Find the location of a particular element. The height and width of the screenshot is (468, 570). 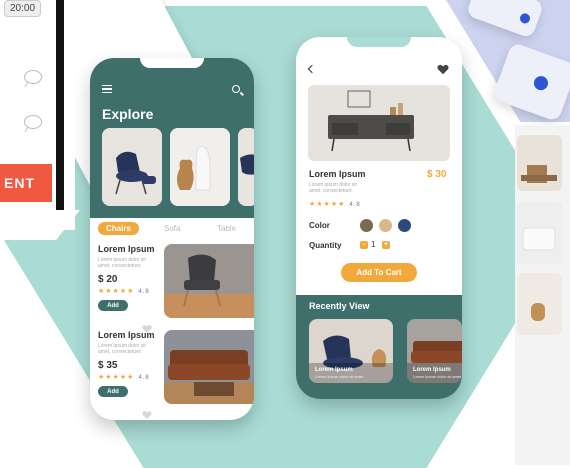

page-title: Explore is located at coordinates (128, 114).